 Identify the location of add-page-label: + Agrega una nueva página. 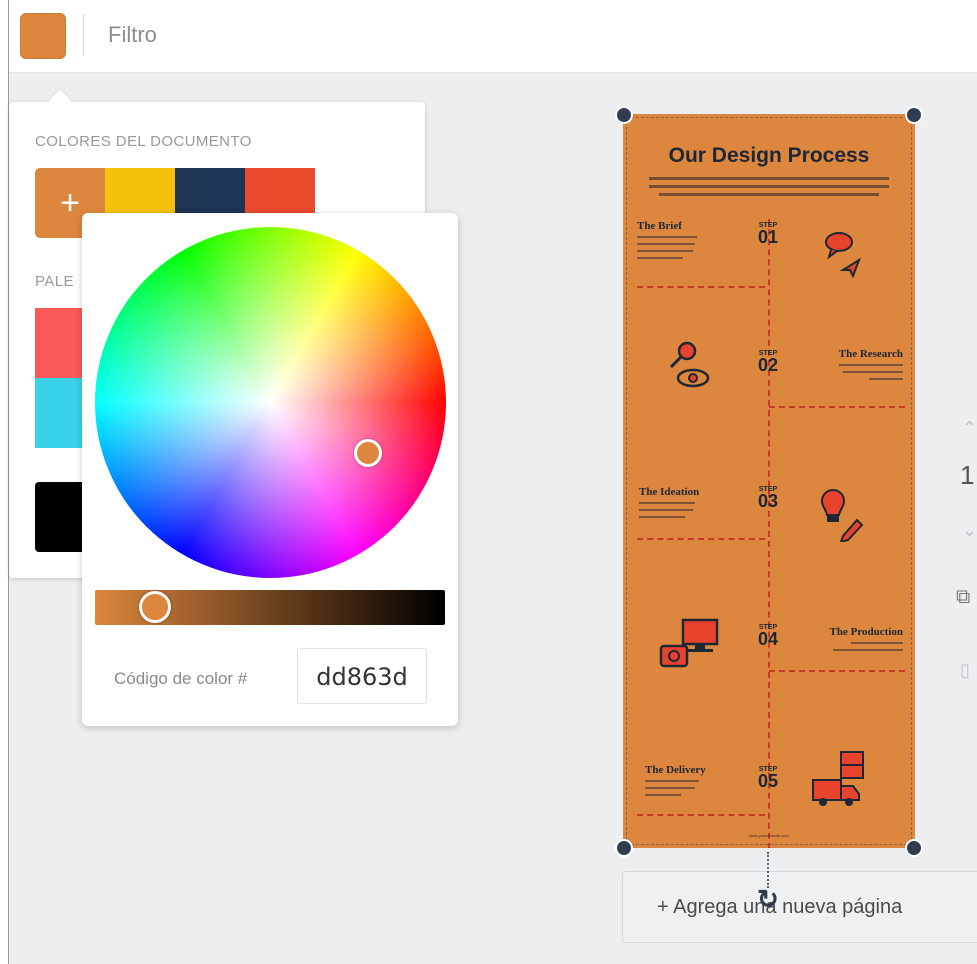
(780, 907).